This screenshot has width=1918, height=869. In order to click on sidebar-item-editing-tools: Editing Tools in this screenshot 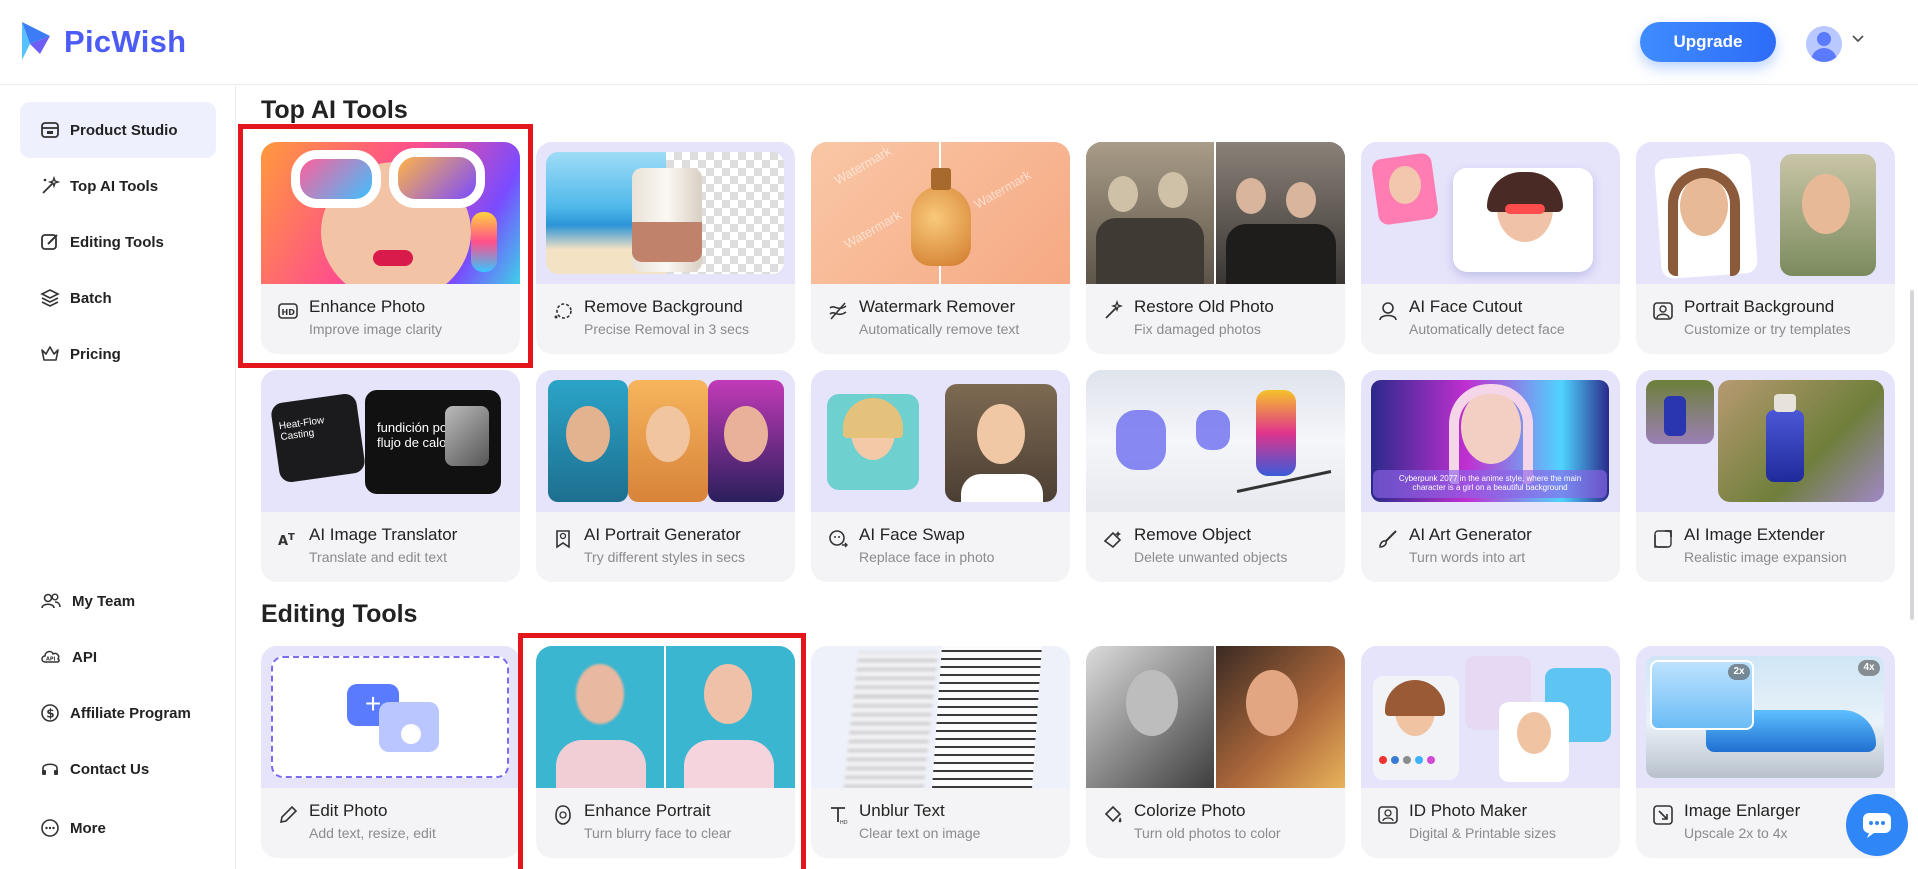, I will do `click(118, 242)`.